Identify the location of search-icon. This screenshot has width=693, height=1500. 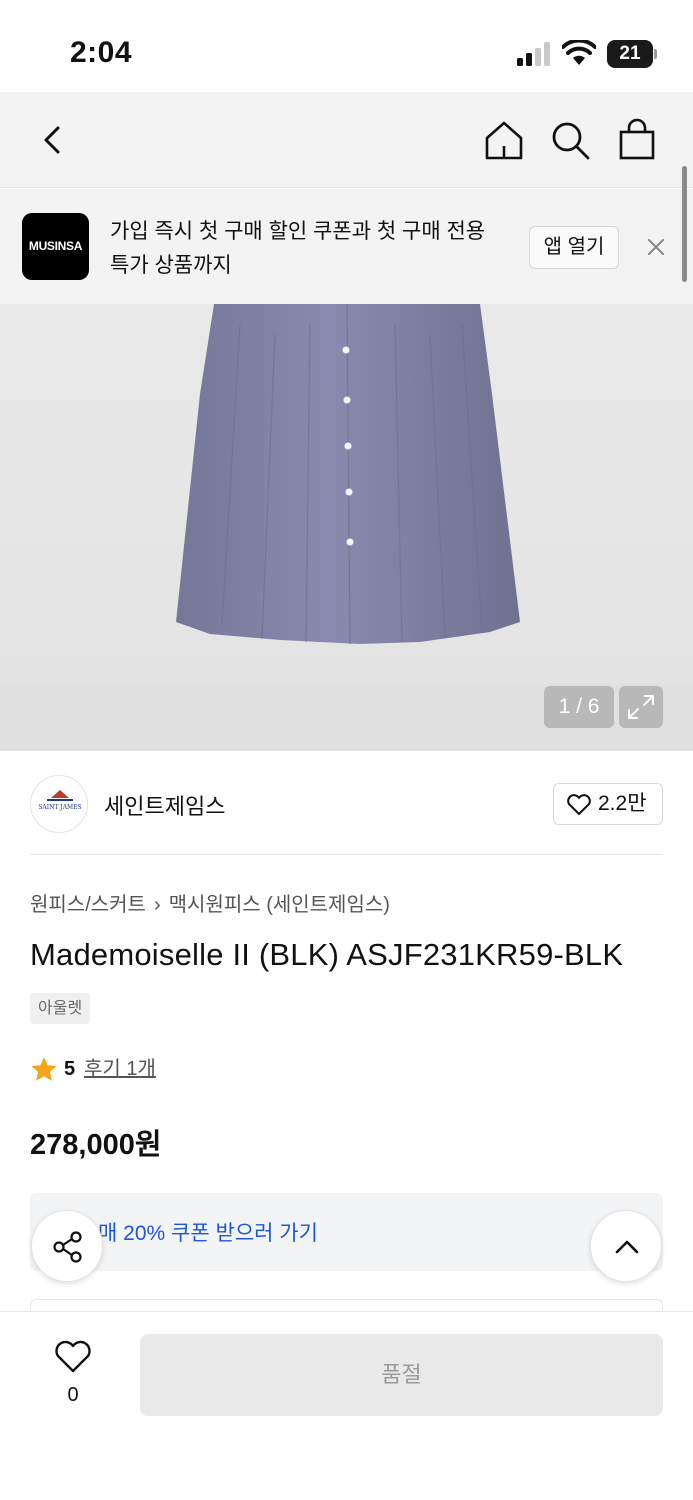
(570, 140).